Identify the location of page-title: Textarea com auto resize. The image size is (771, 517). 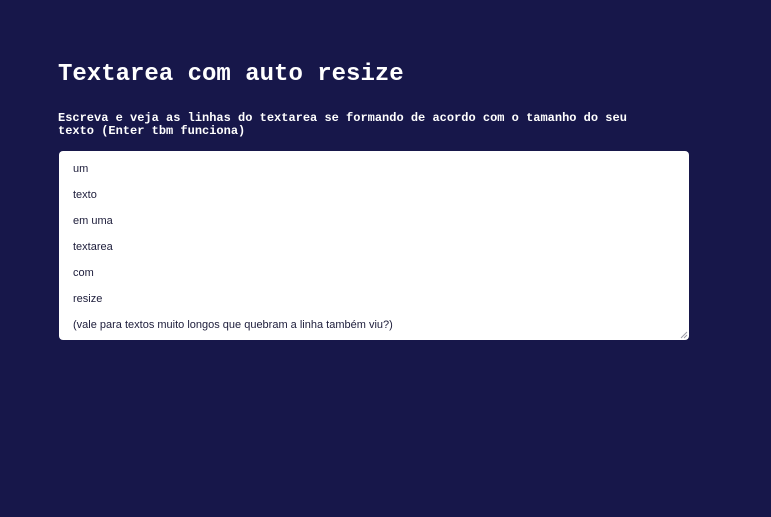
(231, 74).